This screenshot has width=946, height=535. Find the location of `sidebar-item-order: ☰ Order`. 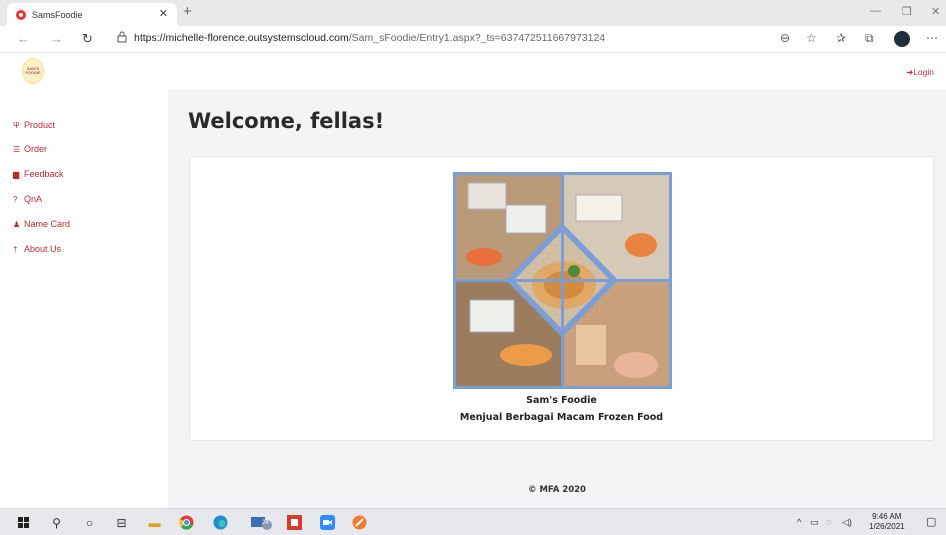

sidebar-item-order: ☰ Order is located at coordinates (30, 149).